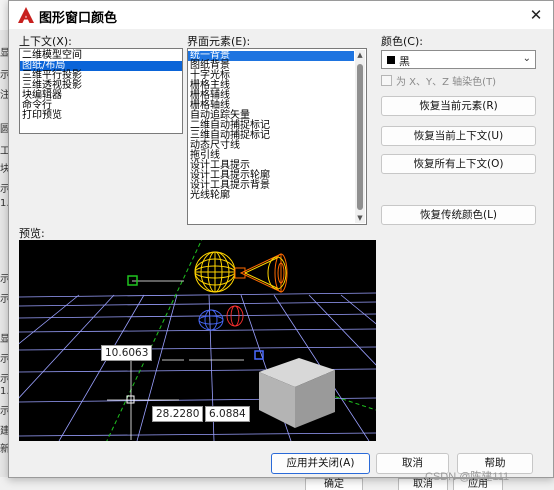  I want to click on preview-label: 预览:, so click(32, 233).